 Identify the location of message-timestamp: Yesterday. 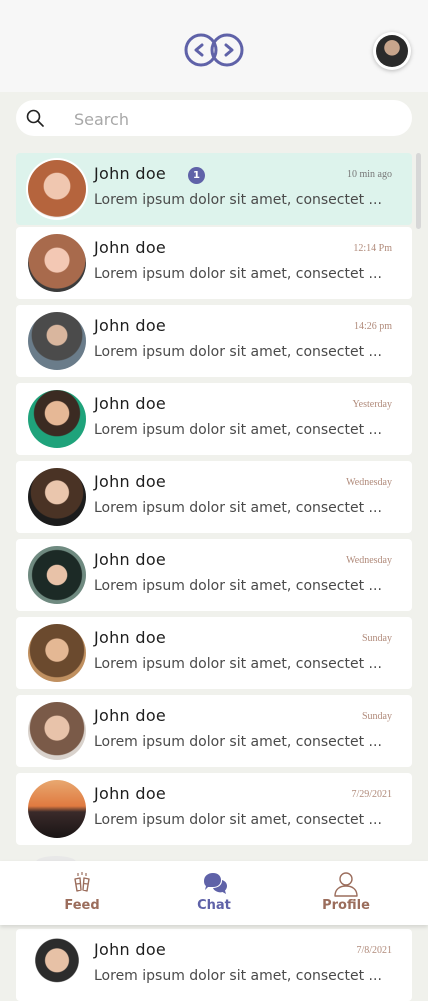
(372, 404).